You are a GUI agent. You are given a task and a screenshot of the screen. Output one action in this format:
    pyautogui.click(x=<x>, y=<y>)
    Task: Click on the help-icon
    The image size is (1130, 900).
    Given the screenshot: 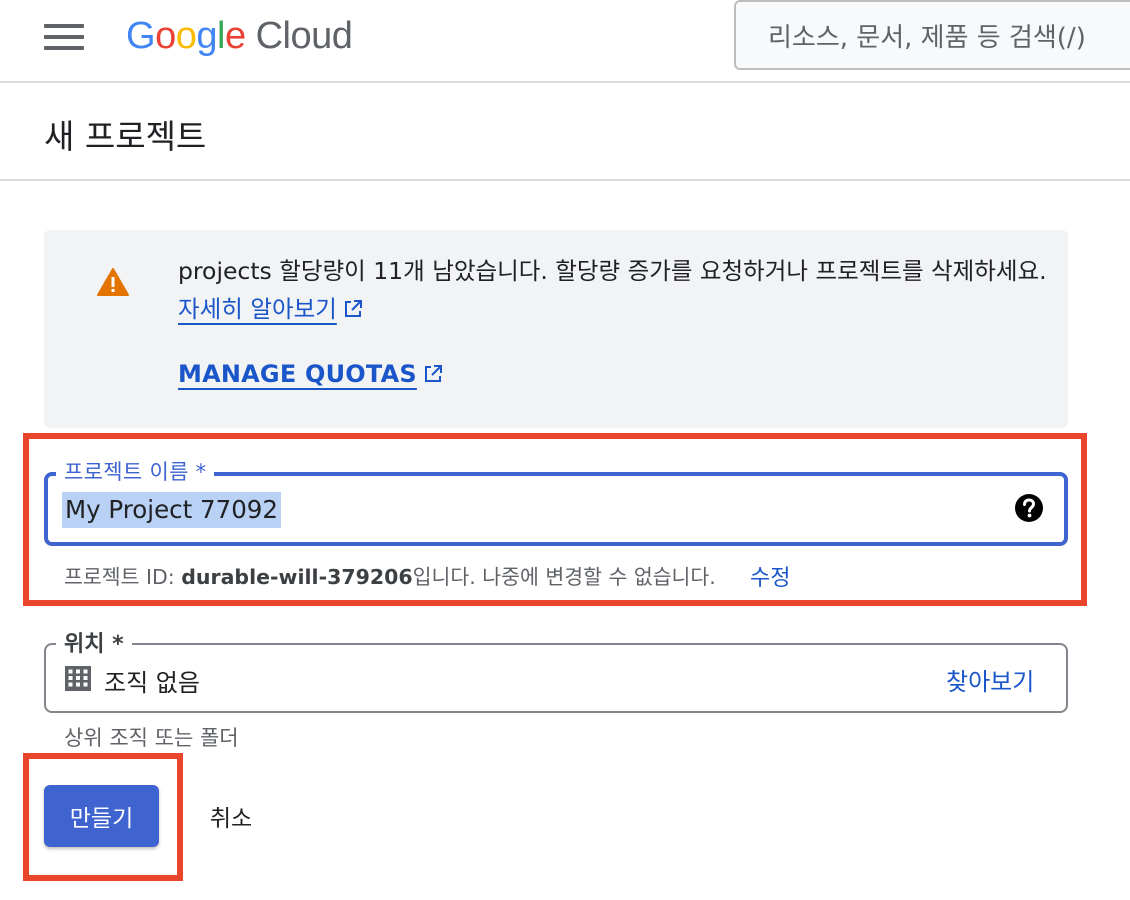 What is the action you would take?
    pyautogui.click(x=1029, y=508)
    